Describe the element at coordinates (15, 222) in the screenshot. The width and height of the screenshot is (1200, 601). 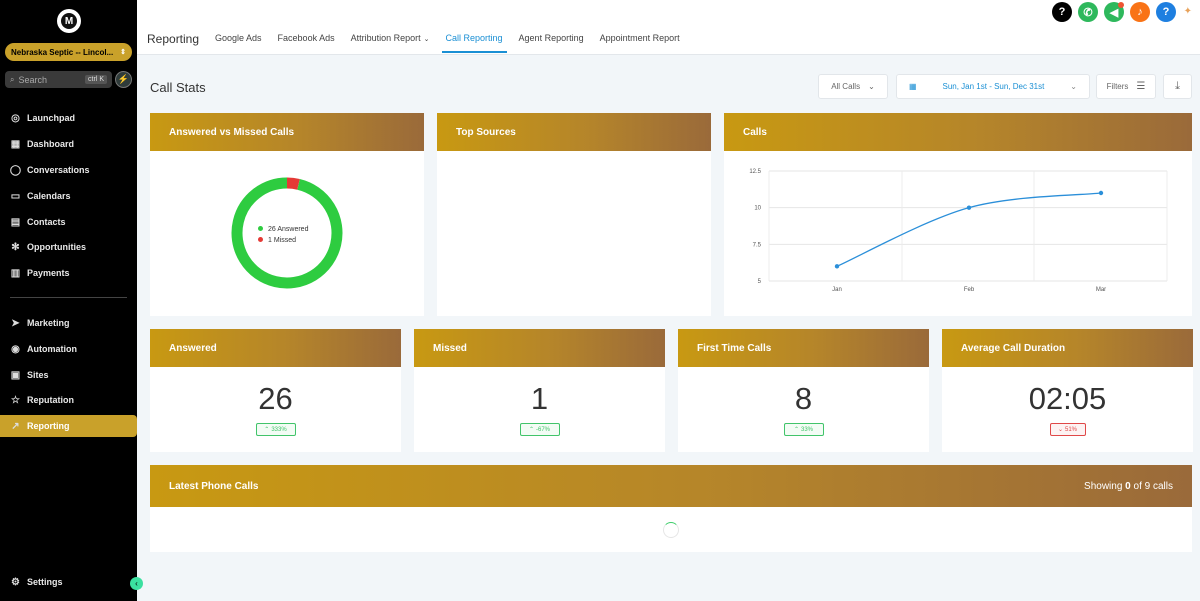
I see `contacts-icon: ▤` at that location.